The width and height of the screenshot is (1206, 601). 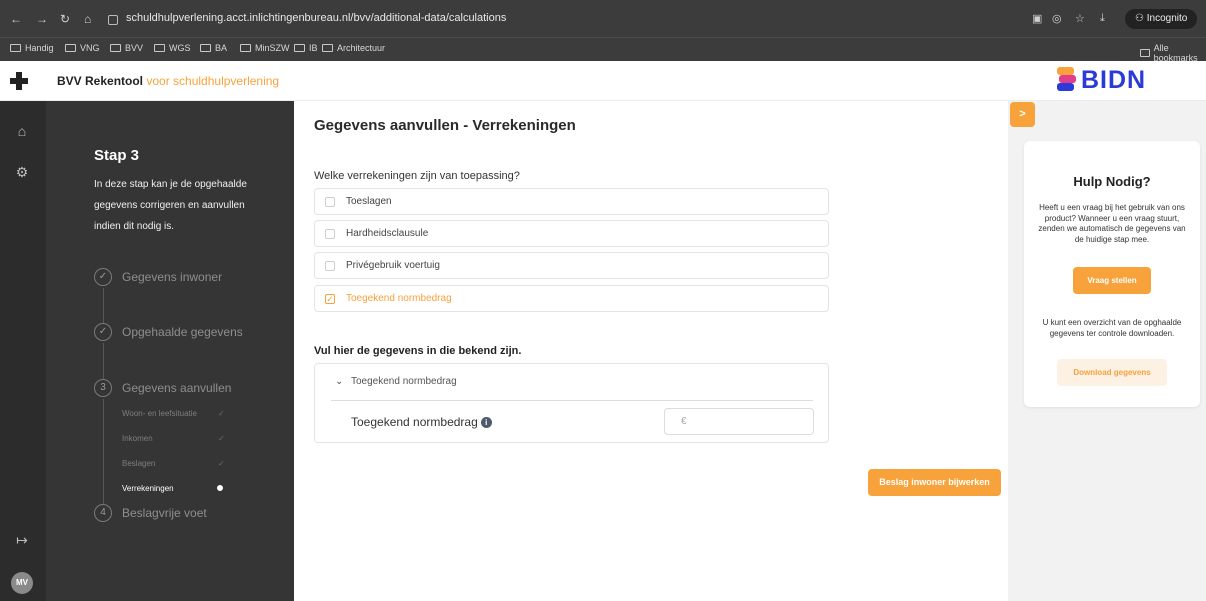 I want to click on step-gegevens-aanvullen: Gegevens aanvullen, so click(x=176, y=388).